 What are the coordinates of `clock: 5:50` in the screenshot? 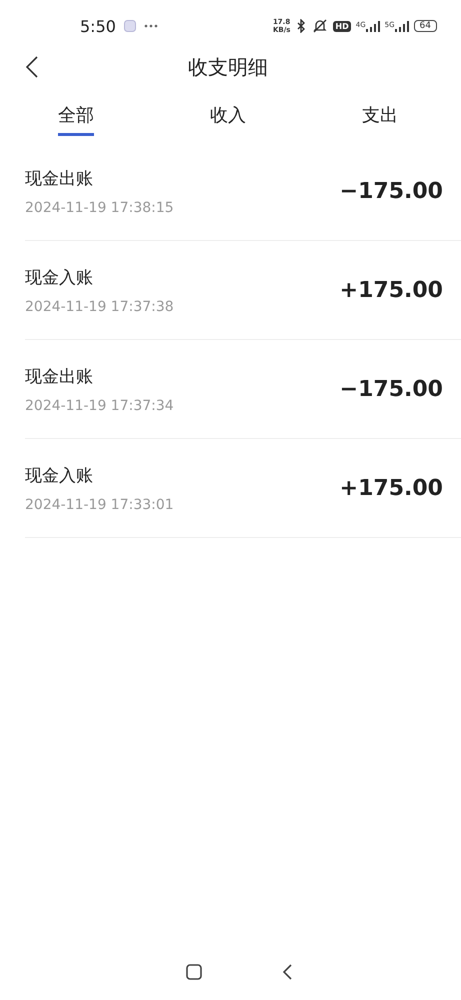 It's located at (98, 26).